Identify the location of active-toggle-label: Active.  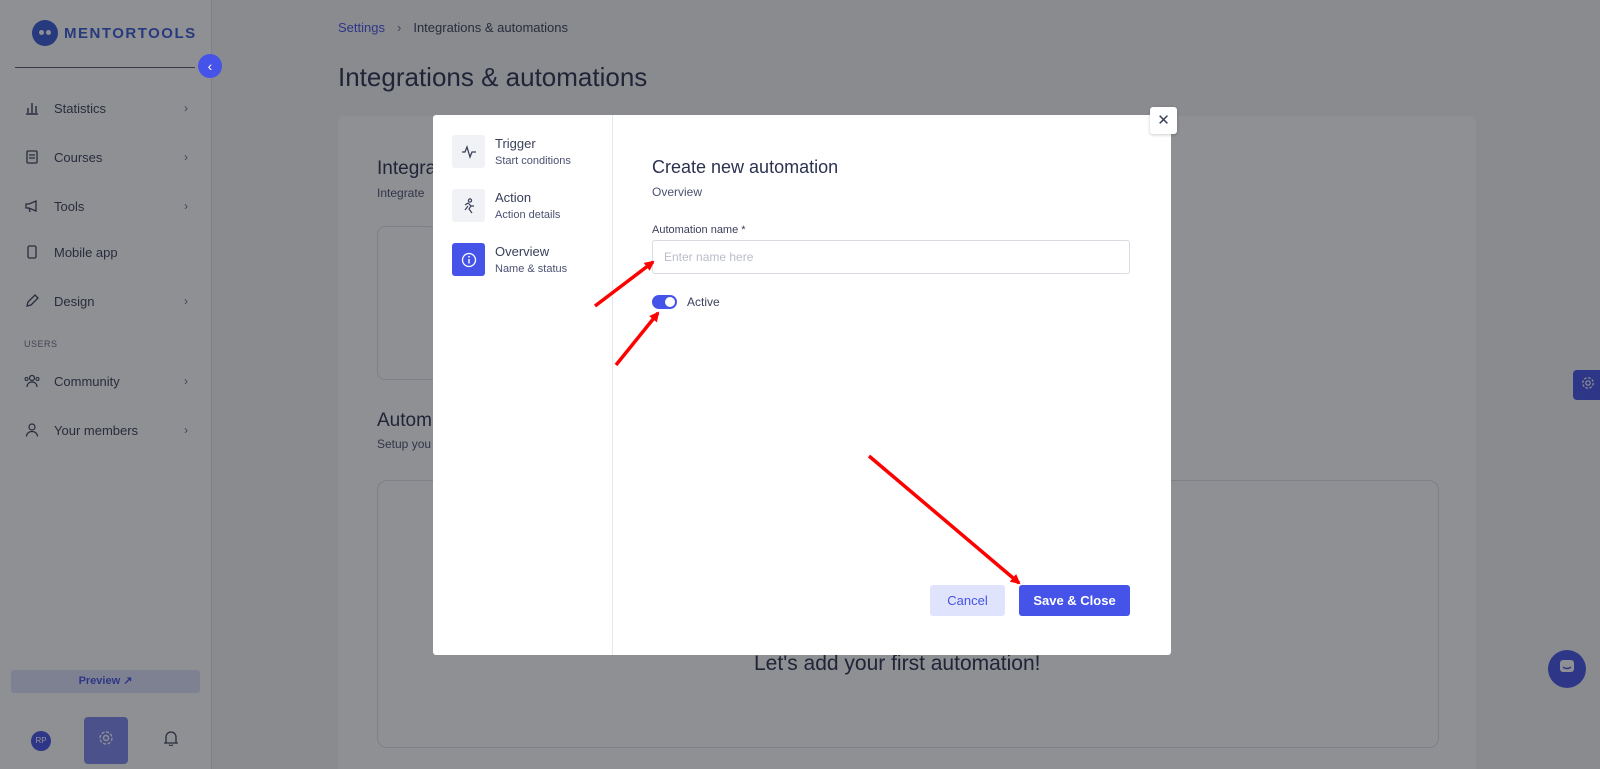
(703, 302).